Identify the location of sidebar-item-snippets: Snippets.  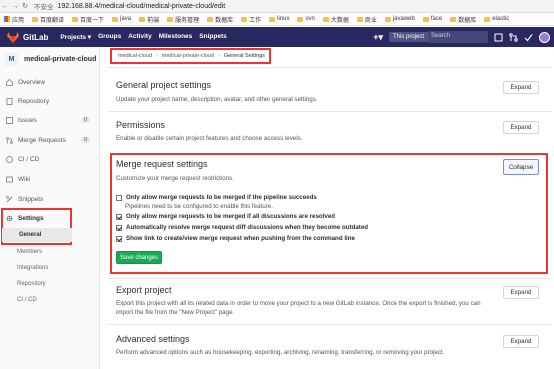
(50, 199).